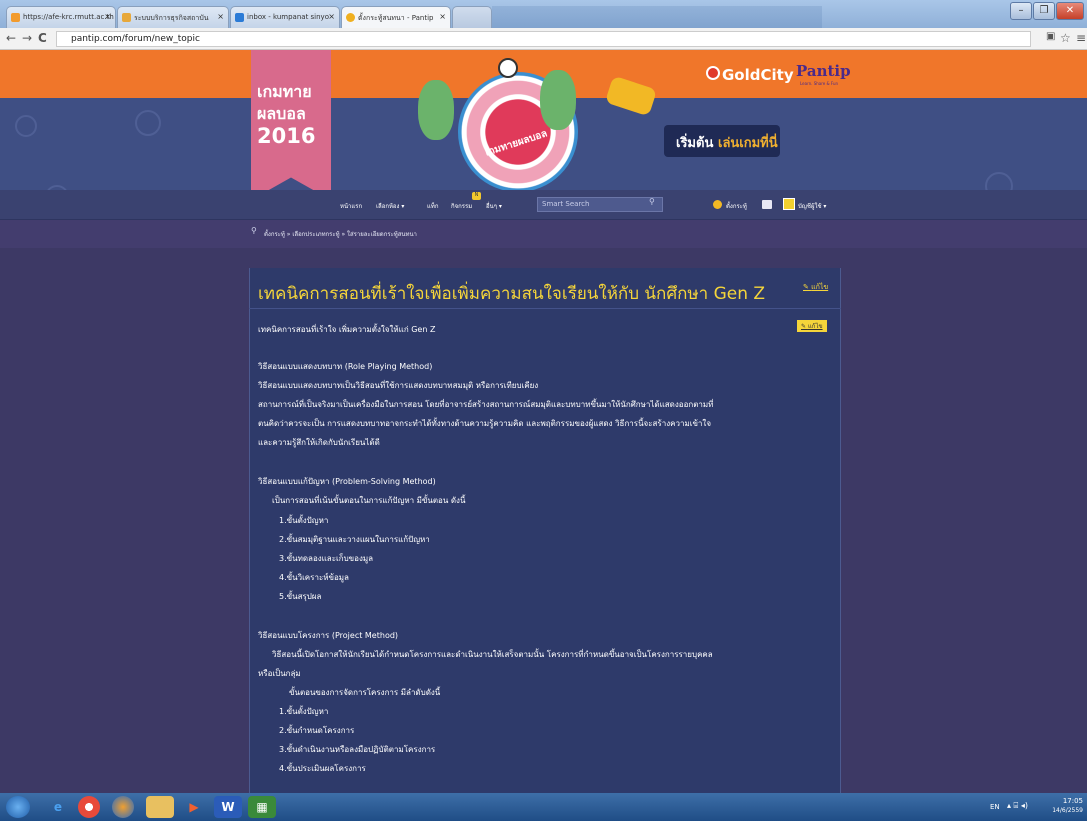 This screenshot has width=1087, height=821. Describe the element at coordinates (322, 768) in the screenshot. I see `post-line: 4.ขั้นประเมินผลโครงการ` at that location.